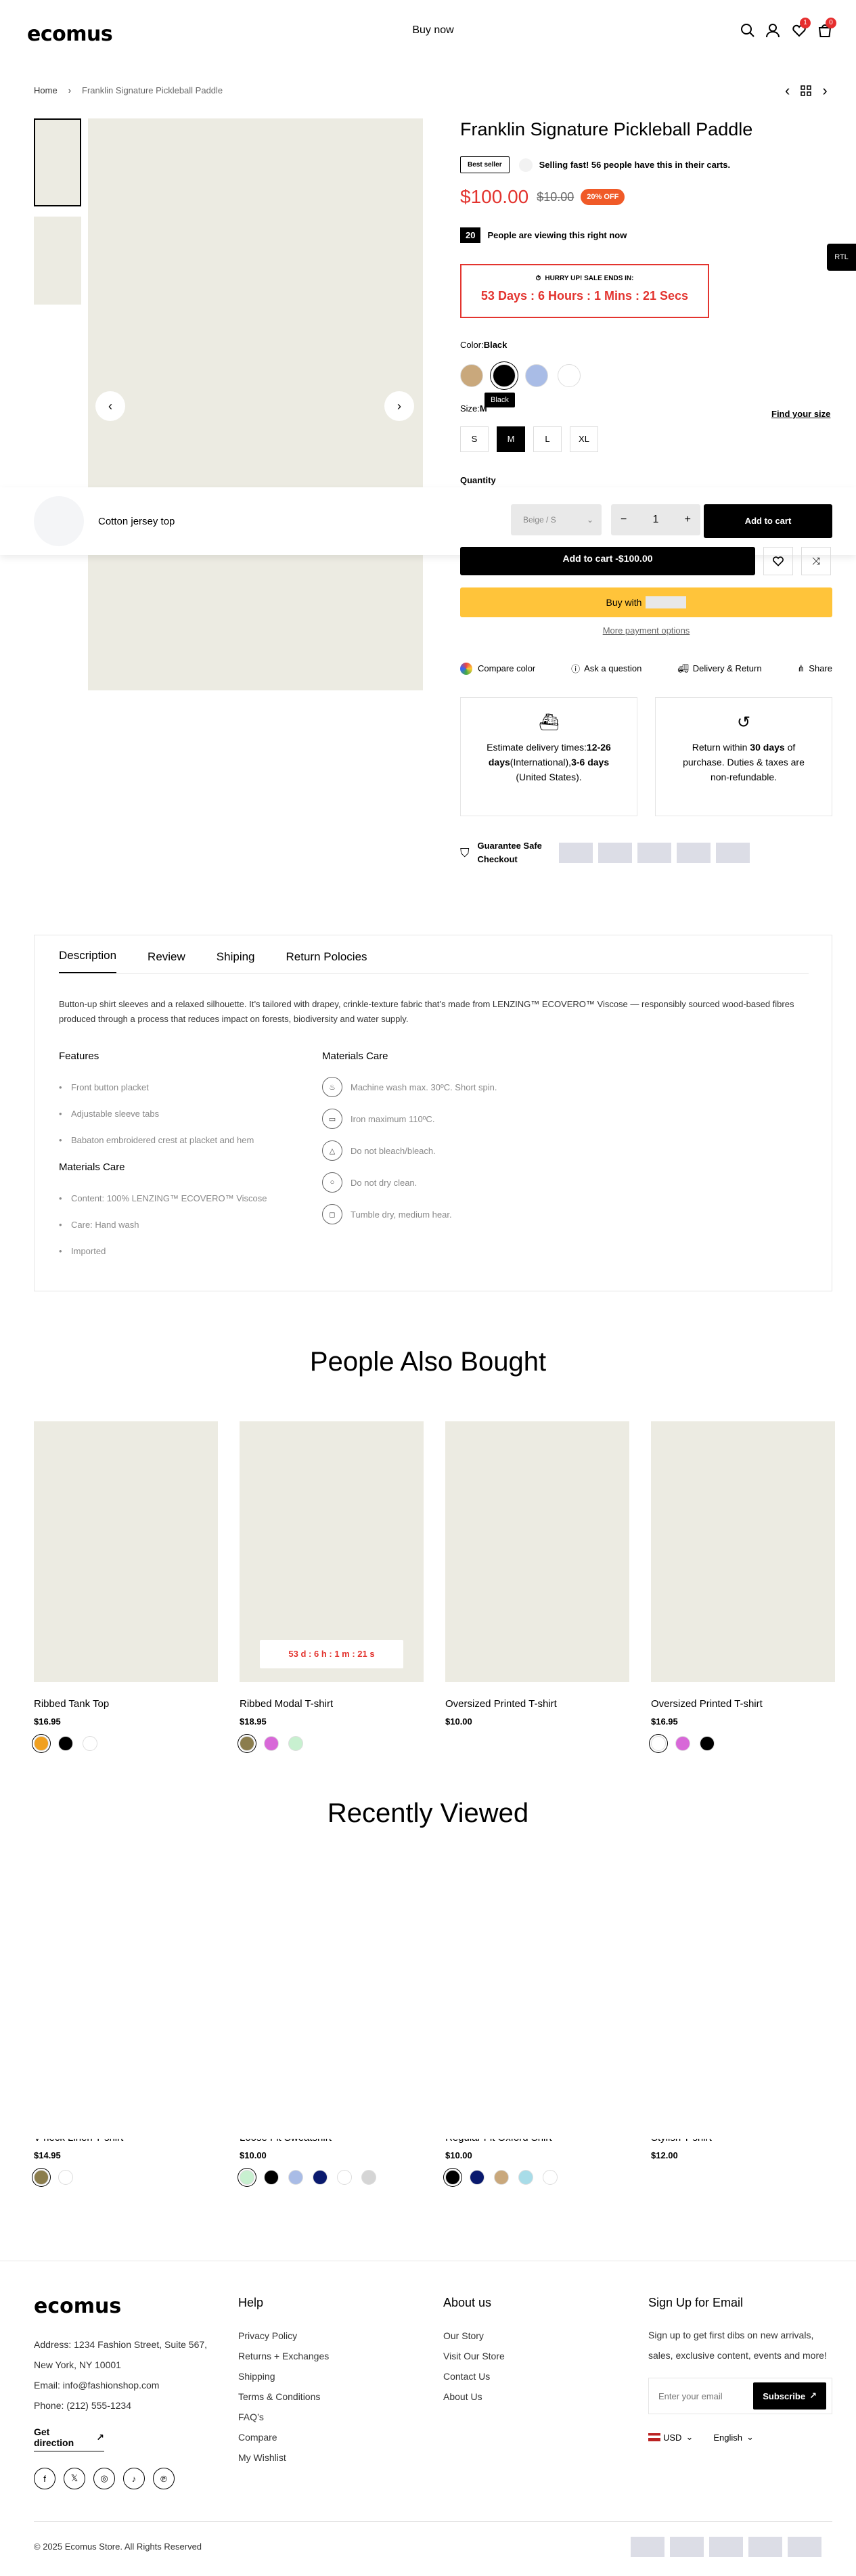 This screenshot has width=856, height=2576. I want to click on product-card: Oversized Printed T-shirt $10.00, so click(537, 1578).